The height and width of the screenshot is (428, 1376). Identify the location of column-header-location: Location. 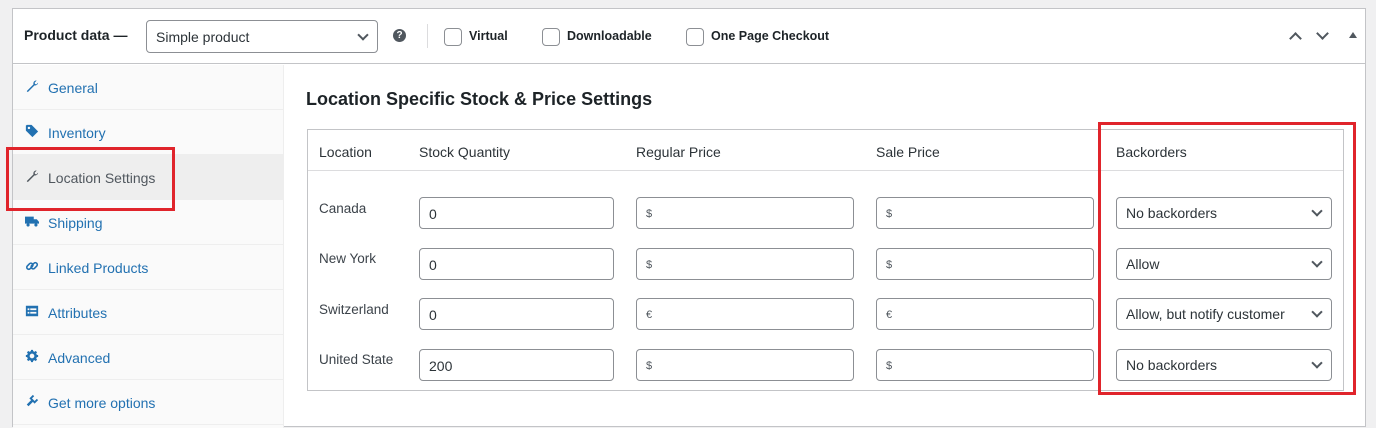
(345, 152).